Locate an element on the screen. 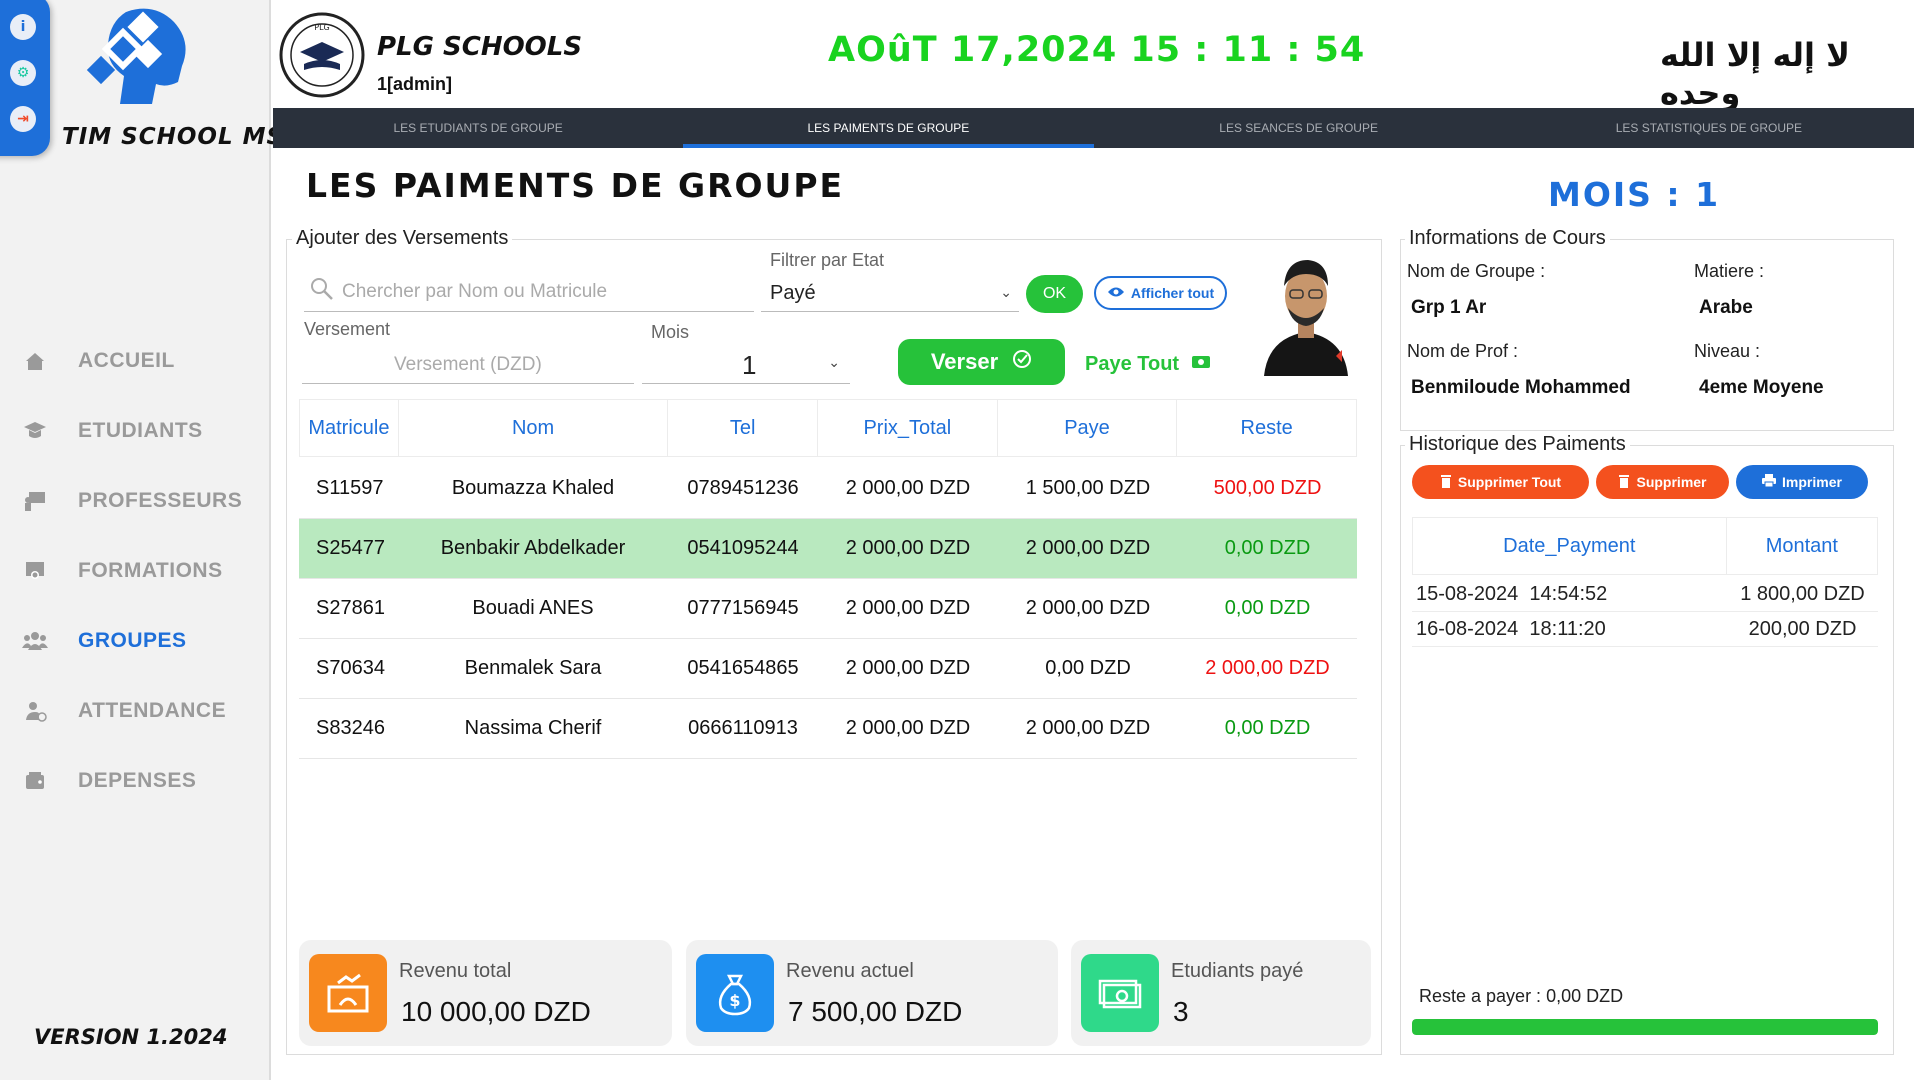  paye-tout-button: Paye Tout is located at coordinates (1148, 364).